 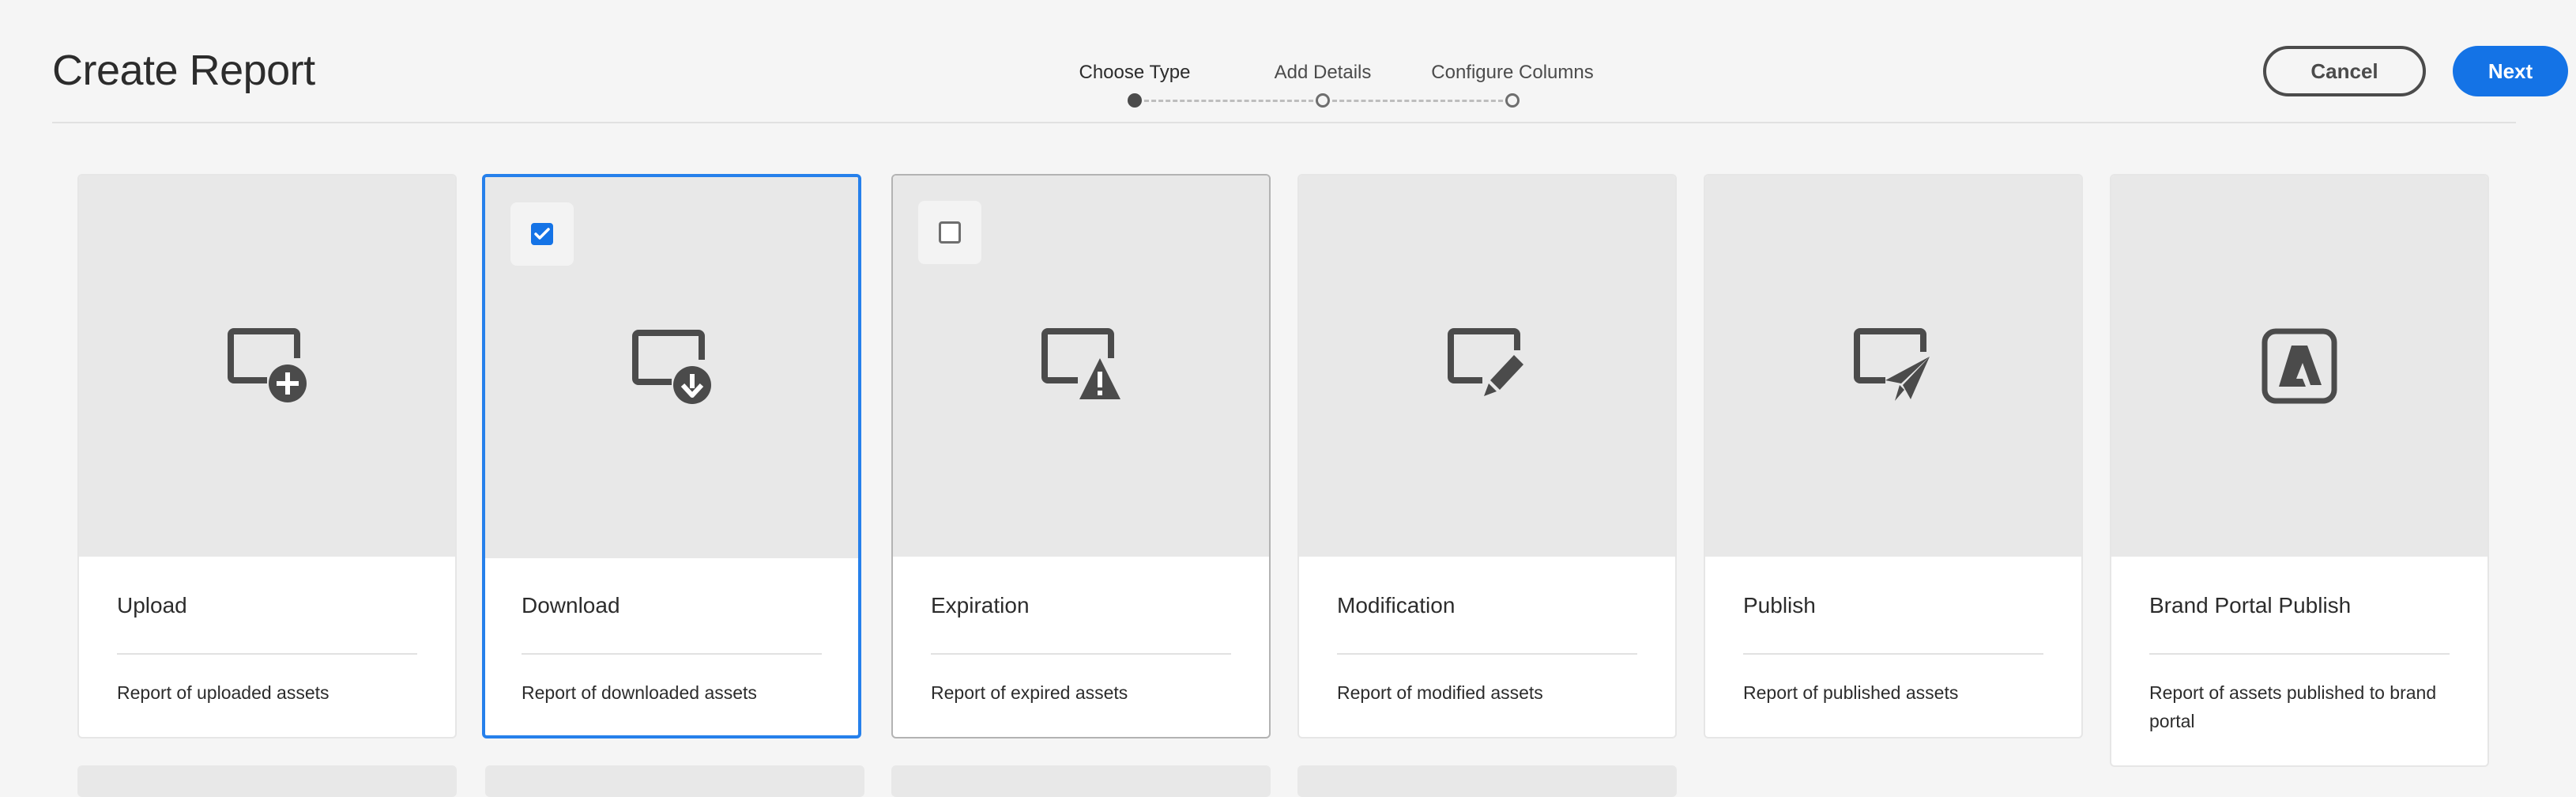 I want to click on cancel-button: Cancel, so click(x=2344, y=71).